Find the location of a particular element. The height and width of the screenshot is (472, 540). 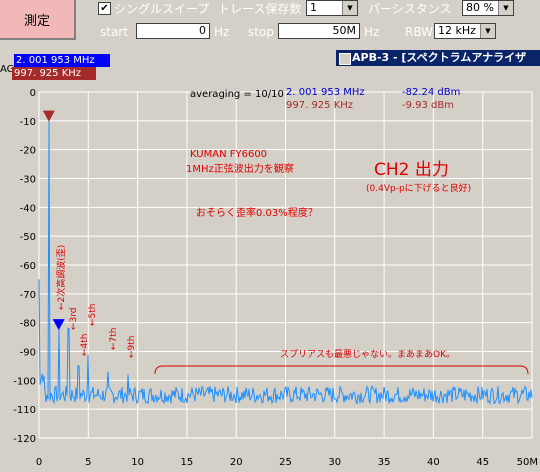

harmonic-3-label: ←3rd is located at coordinates (74, 318).